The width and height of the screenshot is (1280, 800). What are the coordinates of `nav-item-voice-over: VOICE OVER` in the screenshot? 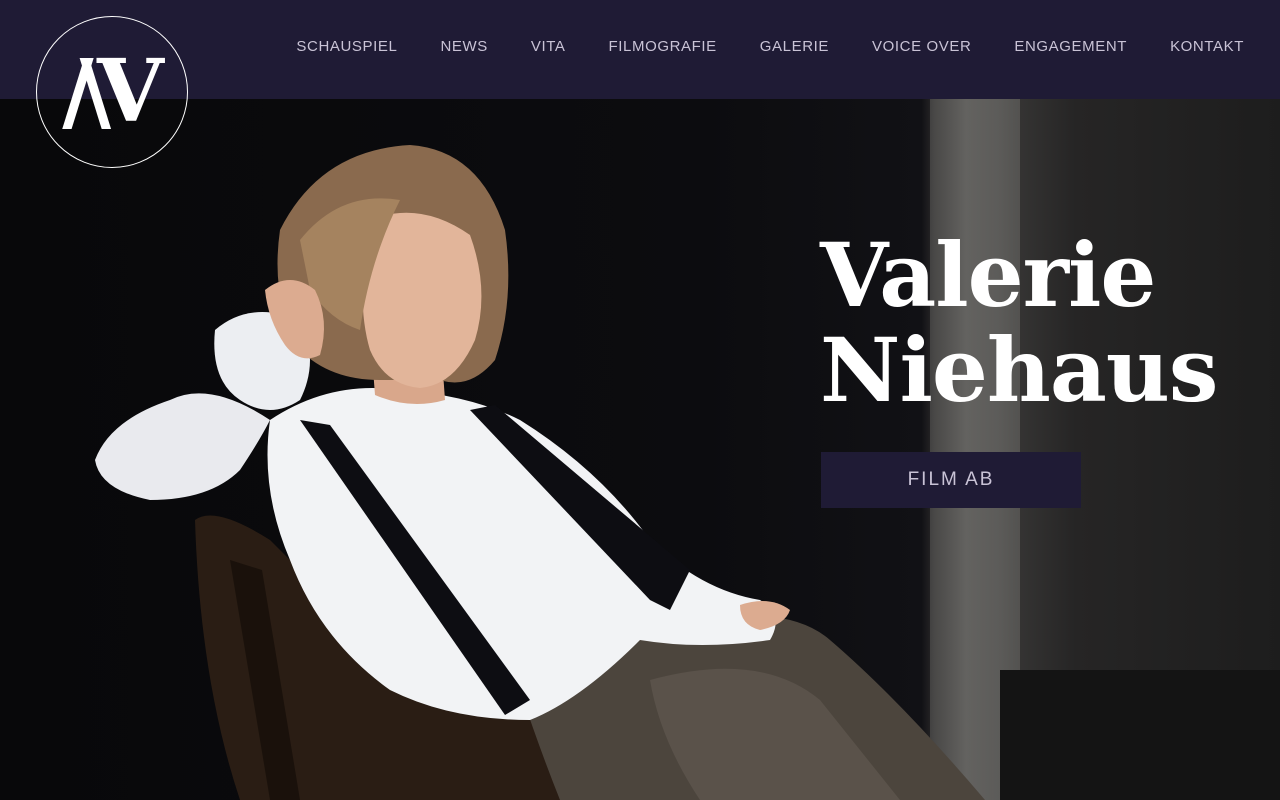 It's located at (921, 46).